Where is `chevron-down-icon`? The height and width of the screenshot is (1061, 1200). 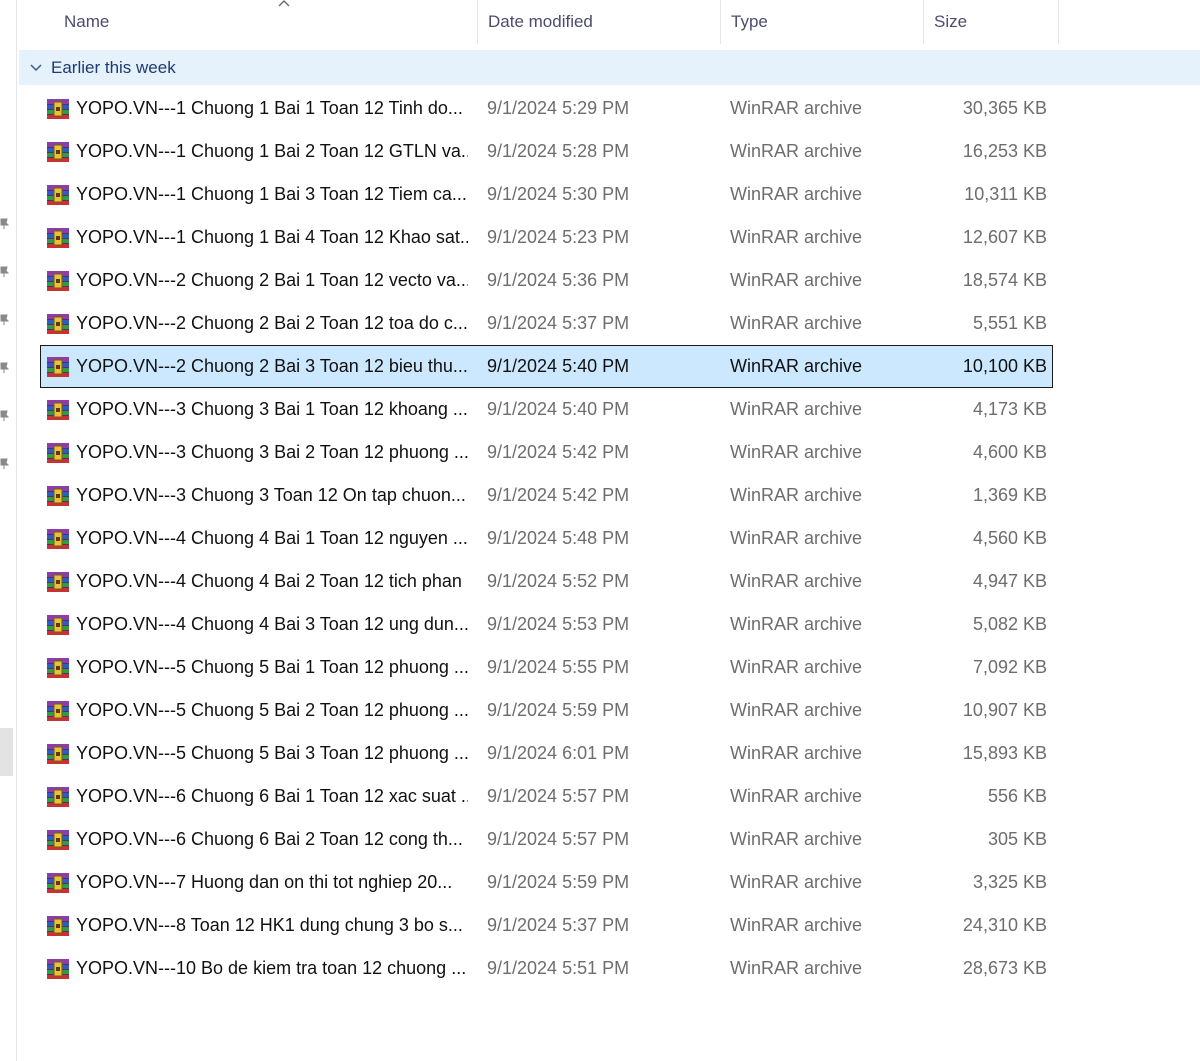 chevron-down-icon is located at coordinates (36, 67).